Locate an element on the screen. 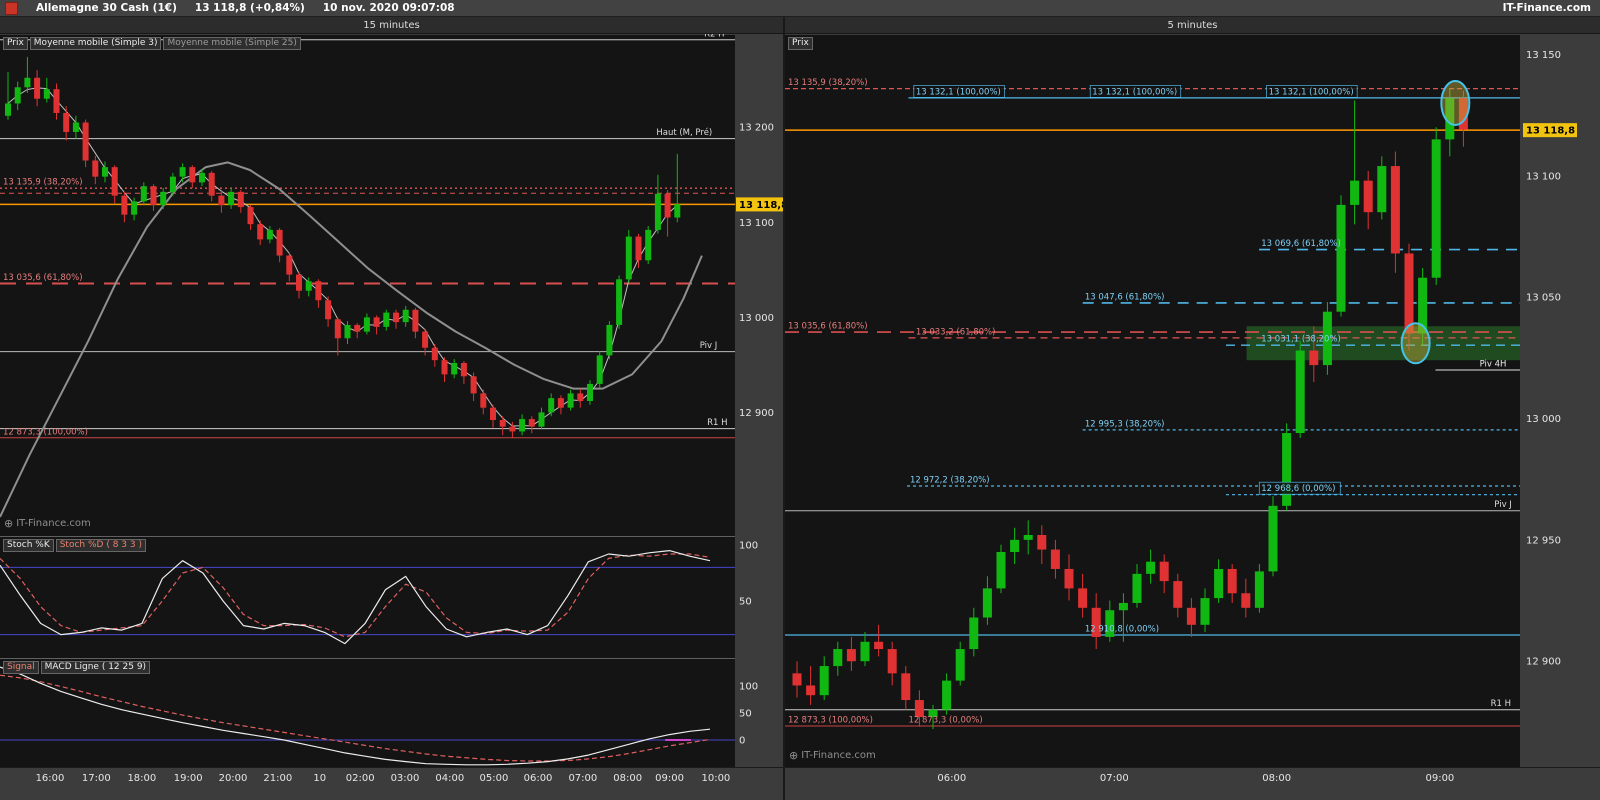 The image size is (1600, 800). svg-text: 12 972,2 (38,20%) is located at coordinates (950, 480).